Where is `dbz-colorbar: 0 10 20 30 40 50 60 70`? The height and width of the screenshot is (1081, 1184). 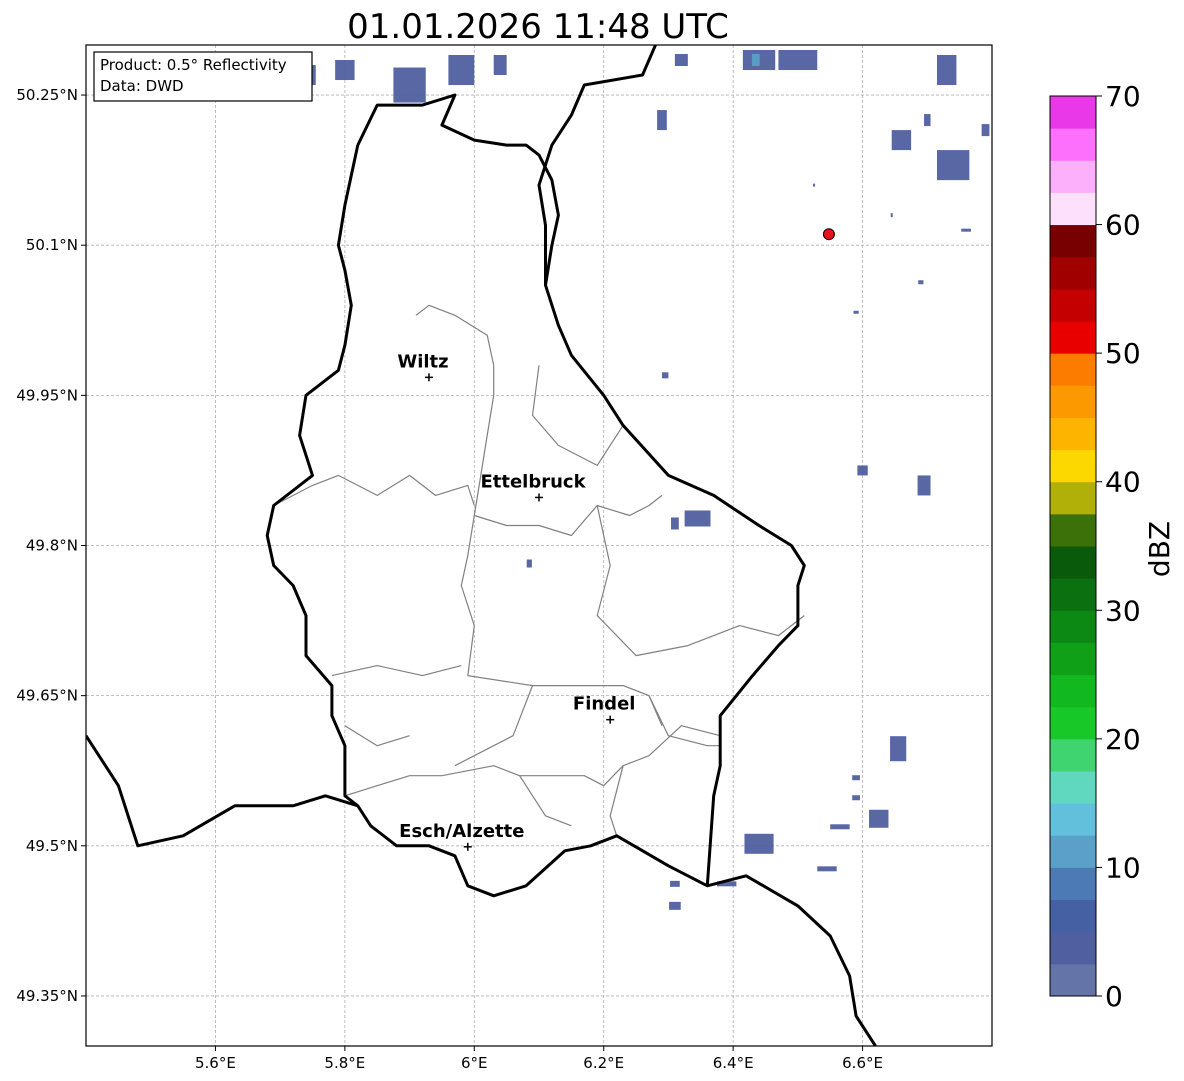 dbz-colorbar: 0 10 20 30 40 50 60 70 is located at coordinates (1095, 546).